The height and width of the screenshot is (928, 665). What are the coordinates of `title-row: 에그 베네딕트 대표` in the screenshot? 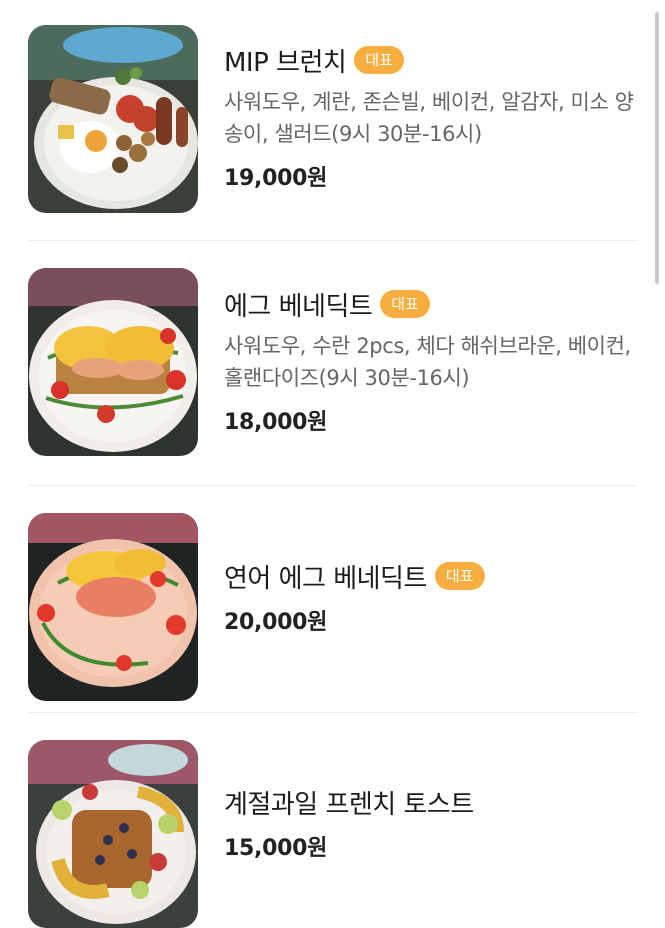 It's located at (430, 304).